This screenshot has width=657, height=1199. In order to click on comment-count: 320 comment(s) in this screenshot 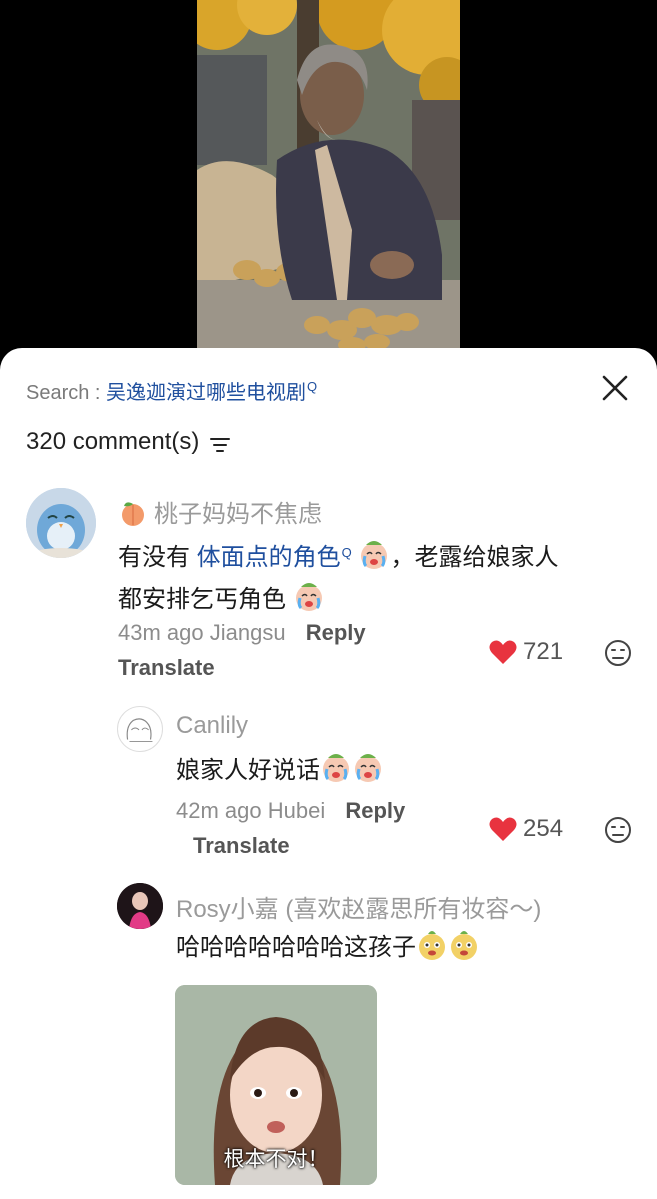, I will do `click(113, 441)`.